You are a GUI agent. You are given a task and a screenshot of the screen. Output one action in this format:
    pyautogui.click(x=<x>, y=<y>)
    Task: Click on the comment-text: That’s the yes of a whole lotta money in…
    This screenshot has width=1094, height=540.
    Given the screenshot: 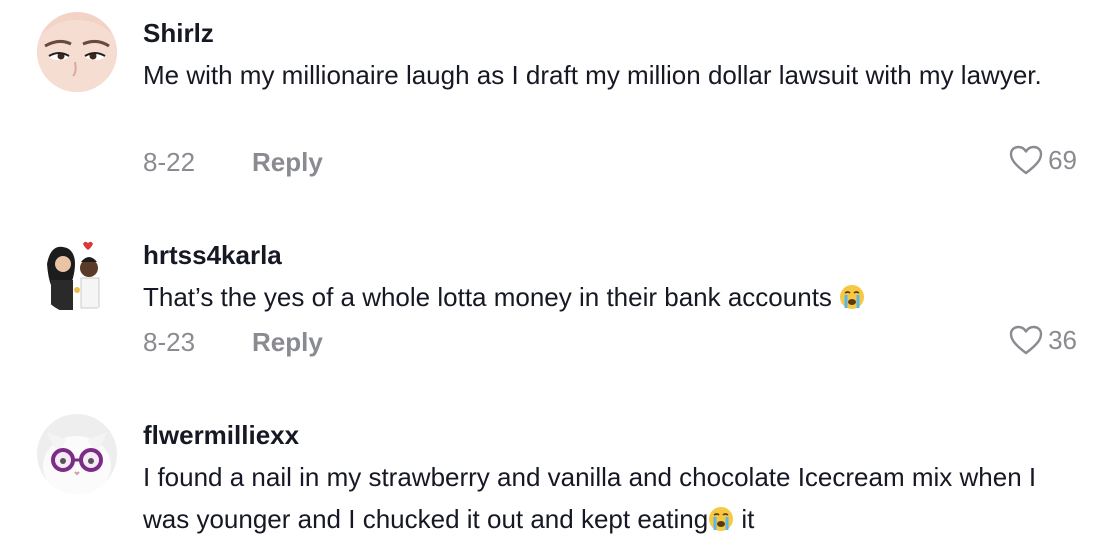 What is the action you would take?
    pyautogui.click(x=608, y=297)
    